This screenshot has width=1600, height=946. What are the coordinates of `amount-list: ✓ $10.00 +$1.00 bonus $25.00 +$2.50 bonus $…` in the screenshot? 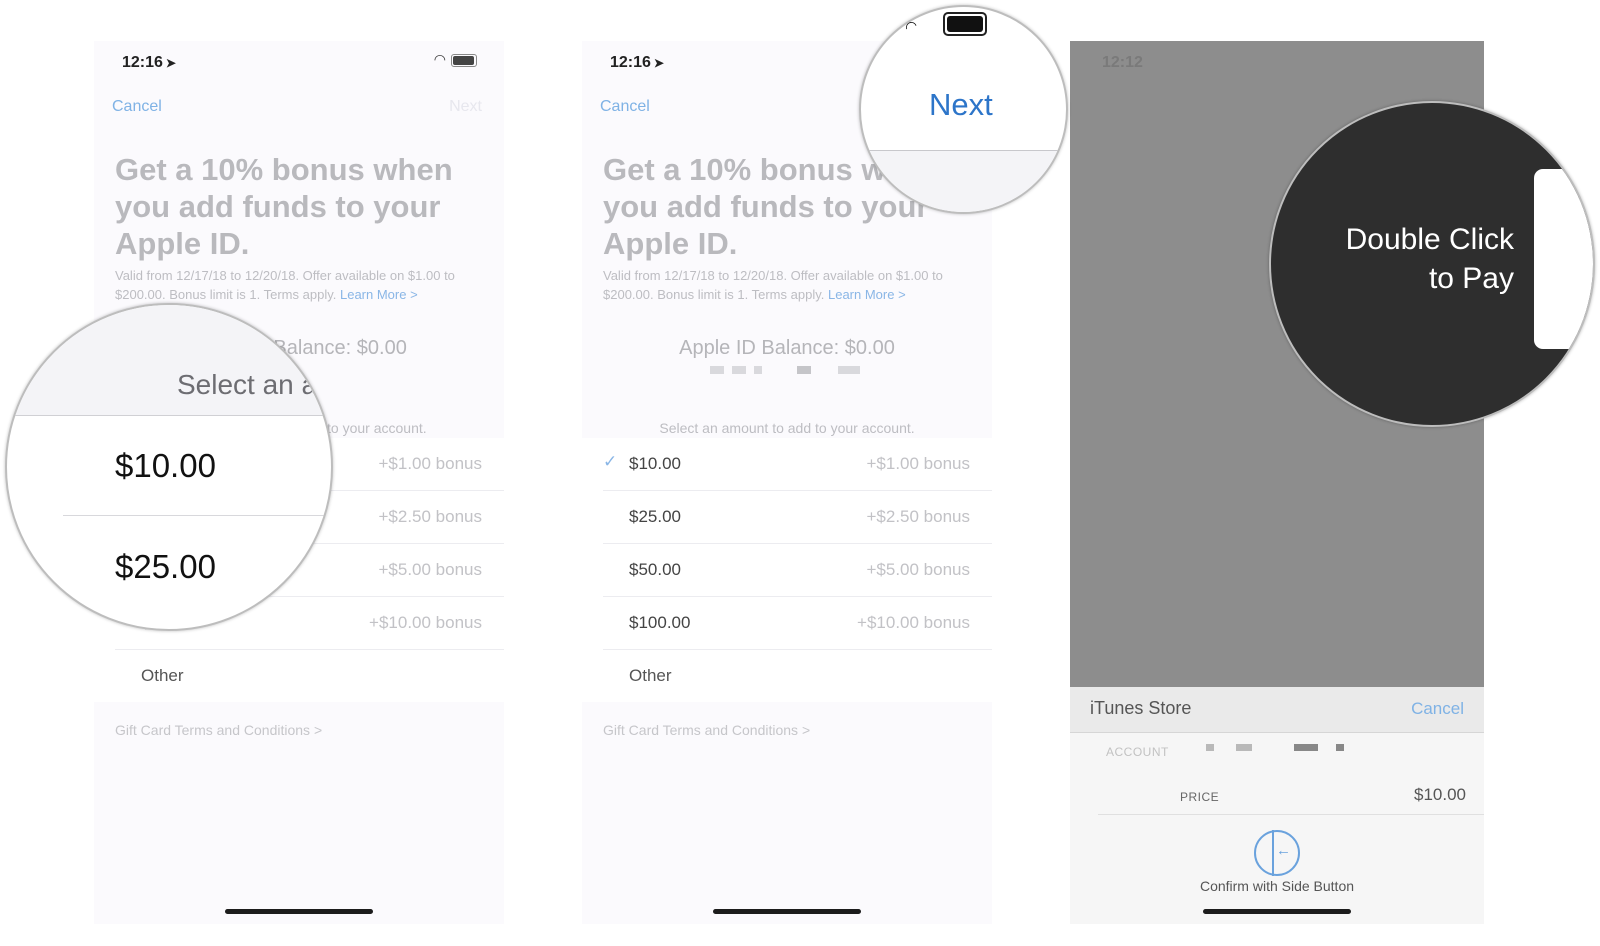 It's located at (787, 570).